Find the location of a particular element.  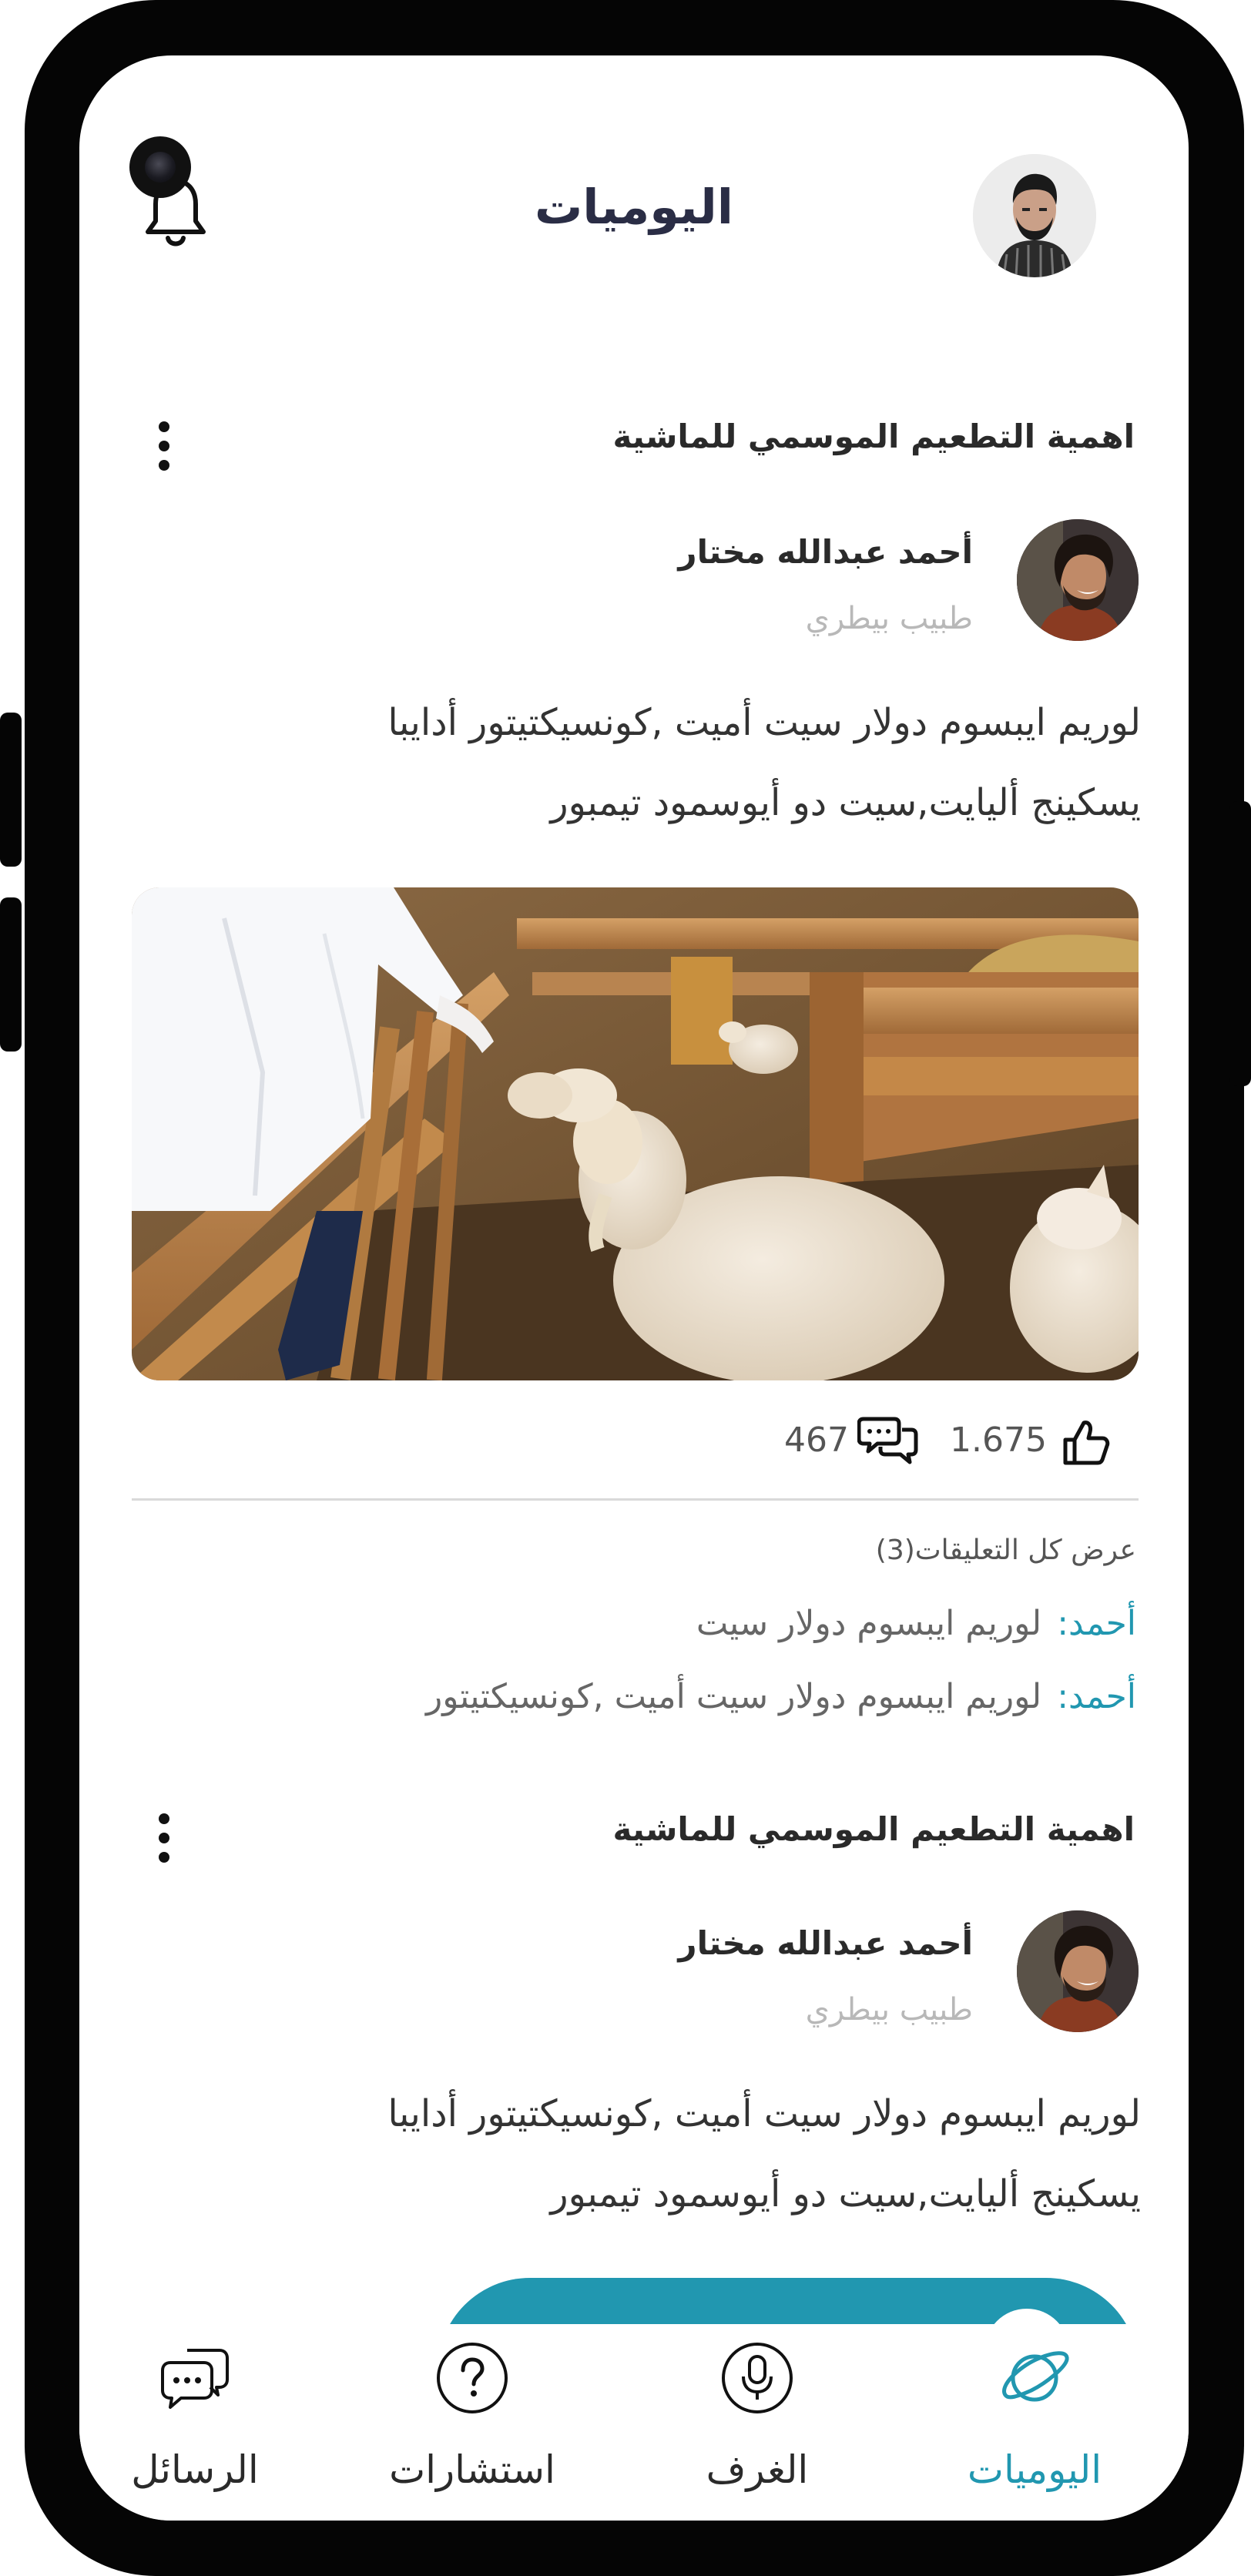

planet-icon is located at coordinates (1034, 2378).